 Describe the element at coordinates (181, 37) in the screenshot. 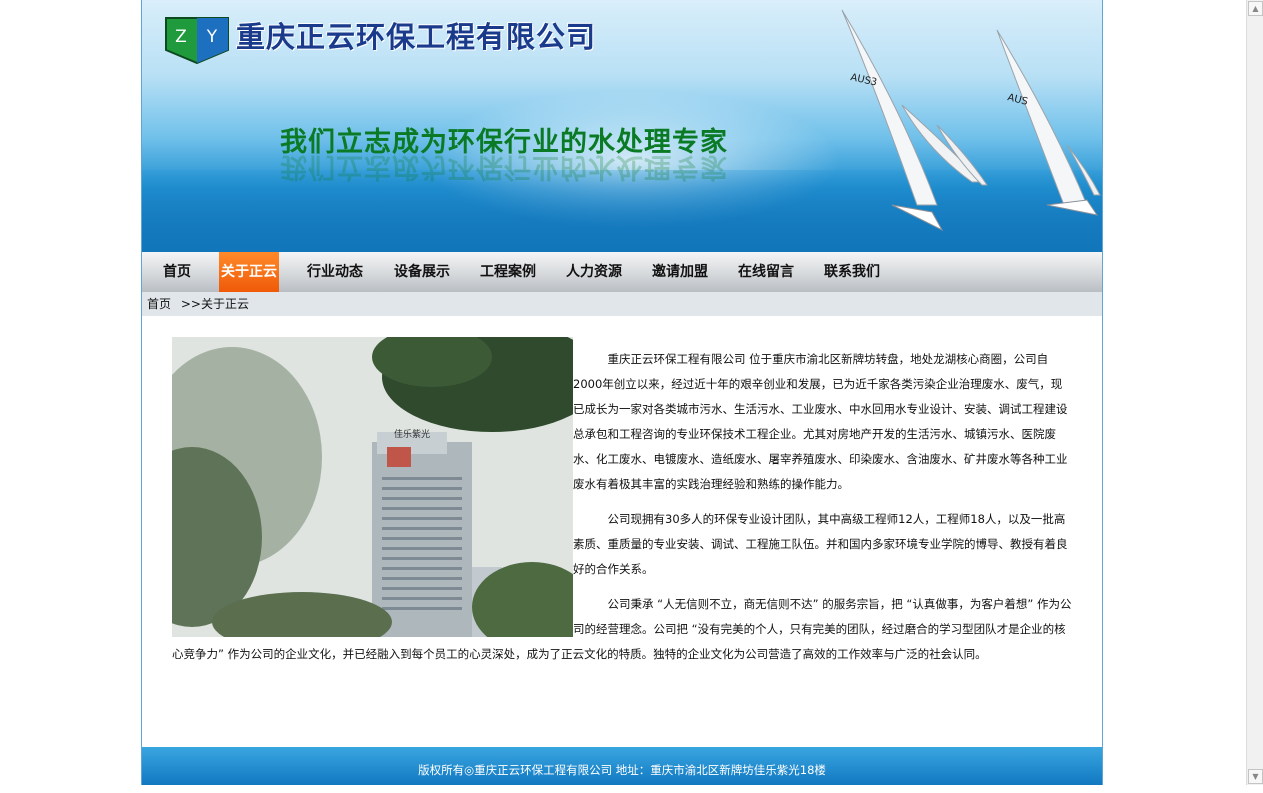

I see `logo-letter-z: Z` at that location.